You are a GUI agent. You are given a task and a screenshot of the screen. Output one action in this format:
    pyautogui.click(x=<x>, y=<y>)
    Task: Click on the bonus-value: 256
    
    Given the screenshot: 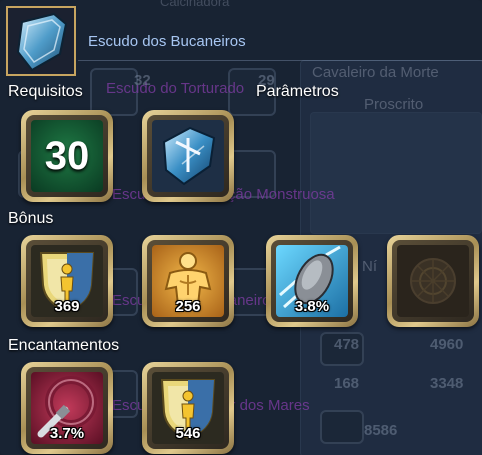 What is the action you would take?
    pyautogui.click(x=188, y=306)
    